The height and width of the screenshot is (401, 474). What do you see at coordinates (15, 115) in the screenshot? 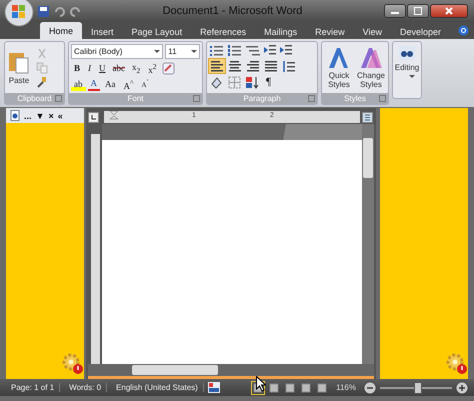
I see `document-icon` at bounding box center [15, 115].